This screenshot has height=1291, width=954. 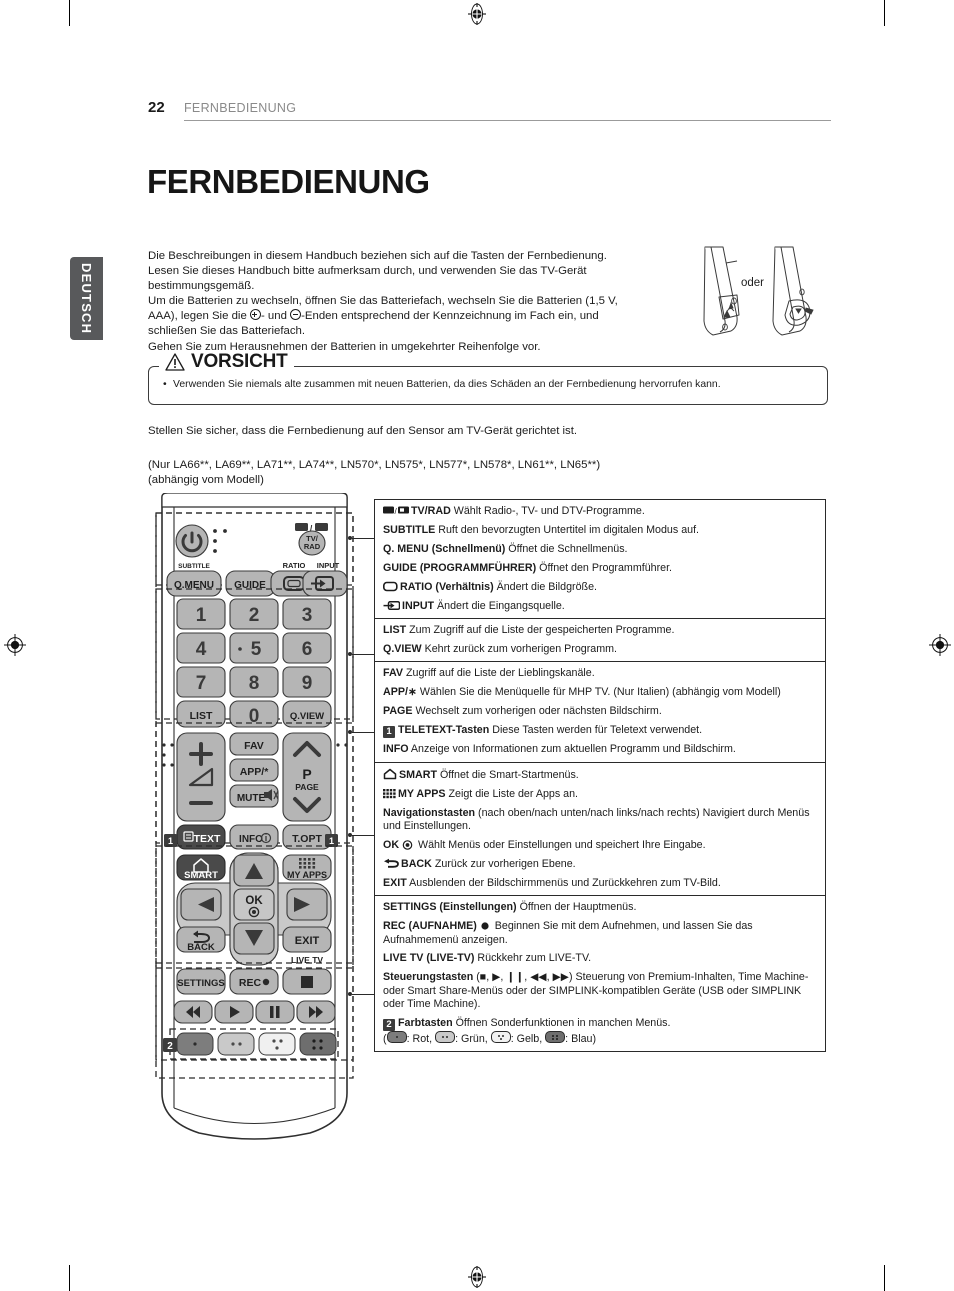 I want to click on svg-text: SUBTITLE, so click(x=194, y=566).